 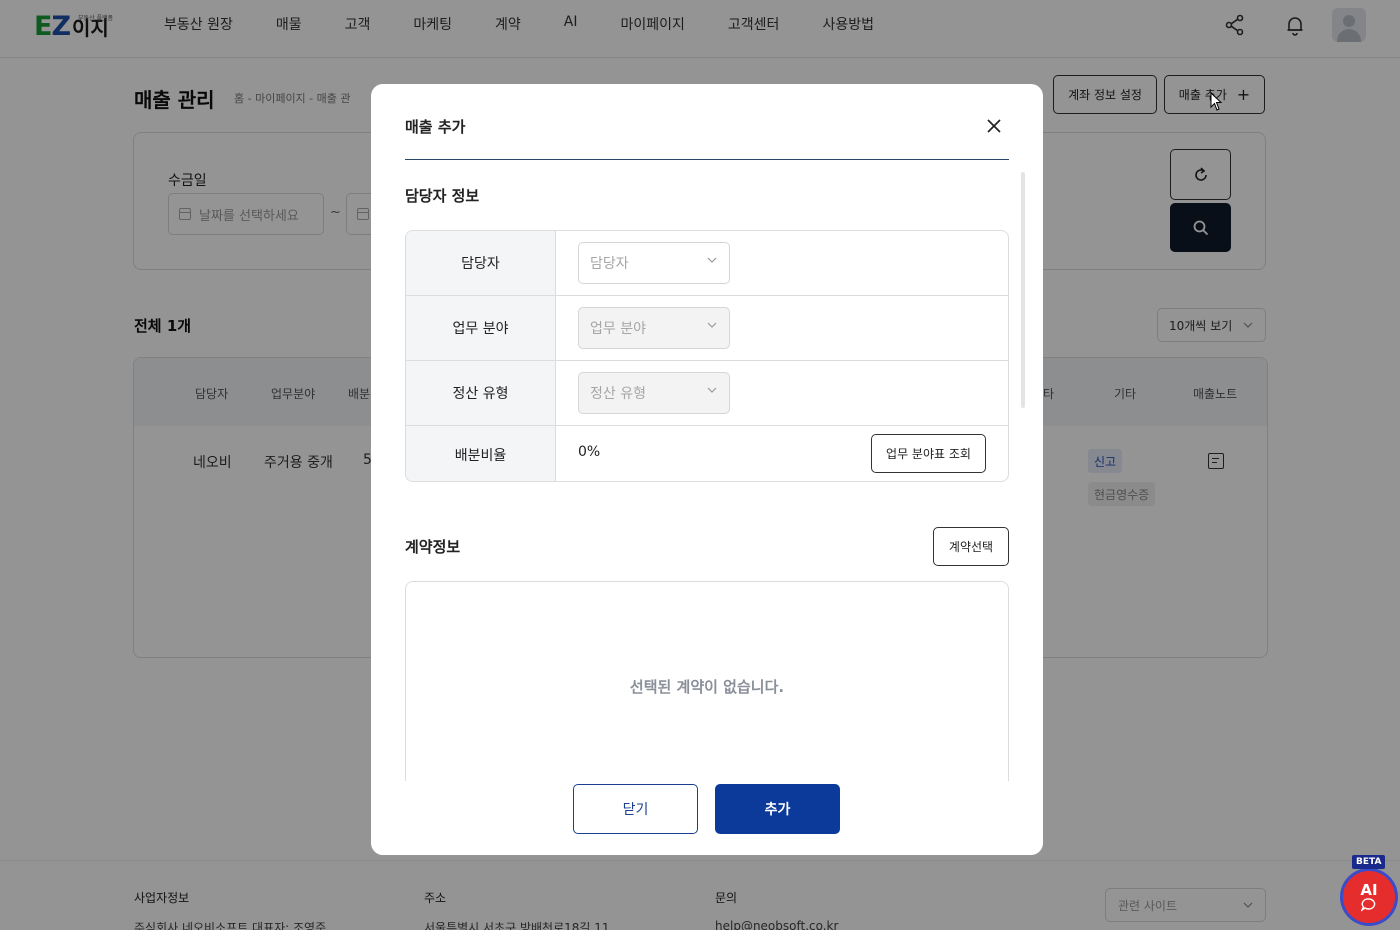 I want to click on business-field-label: 업무 분야, so click(x=481, y=328).